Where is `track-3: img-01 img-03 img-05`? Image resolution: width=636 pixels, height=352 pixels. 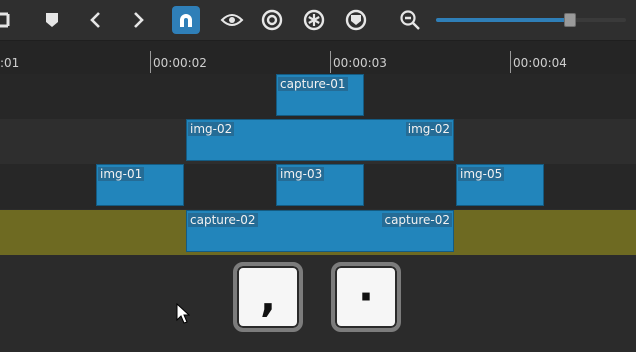
track-3: img-01 img-03 img-05 is located at coordinates (318, 186).